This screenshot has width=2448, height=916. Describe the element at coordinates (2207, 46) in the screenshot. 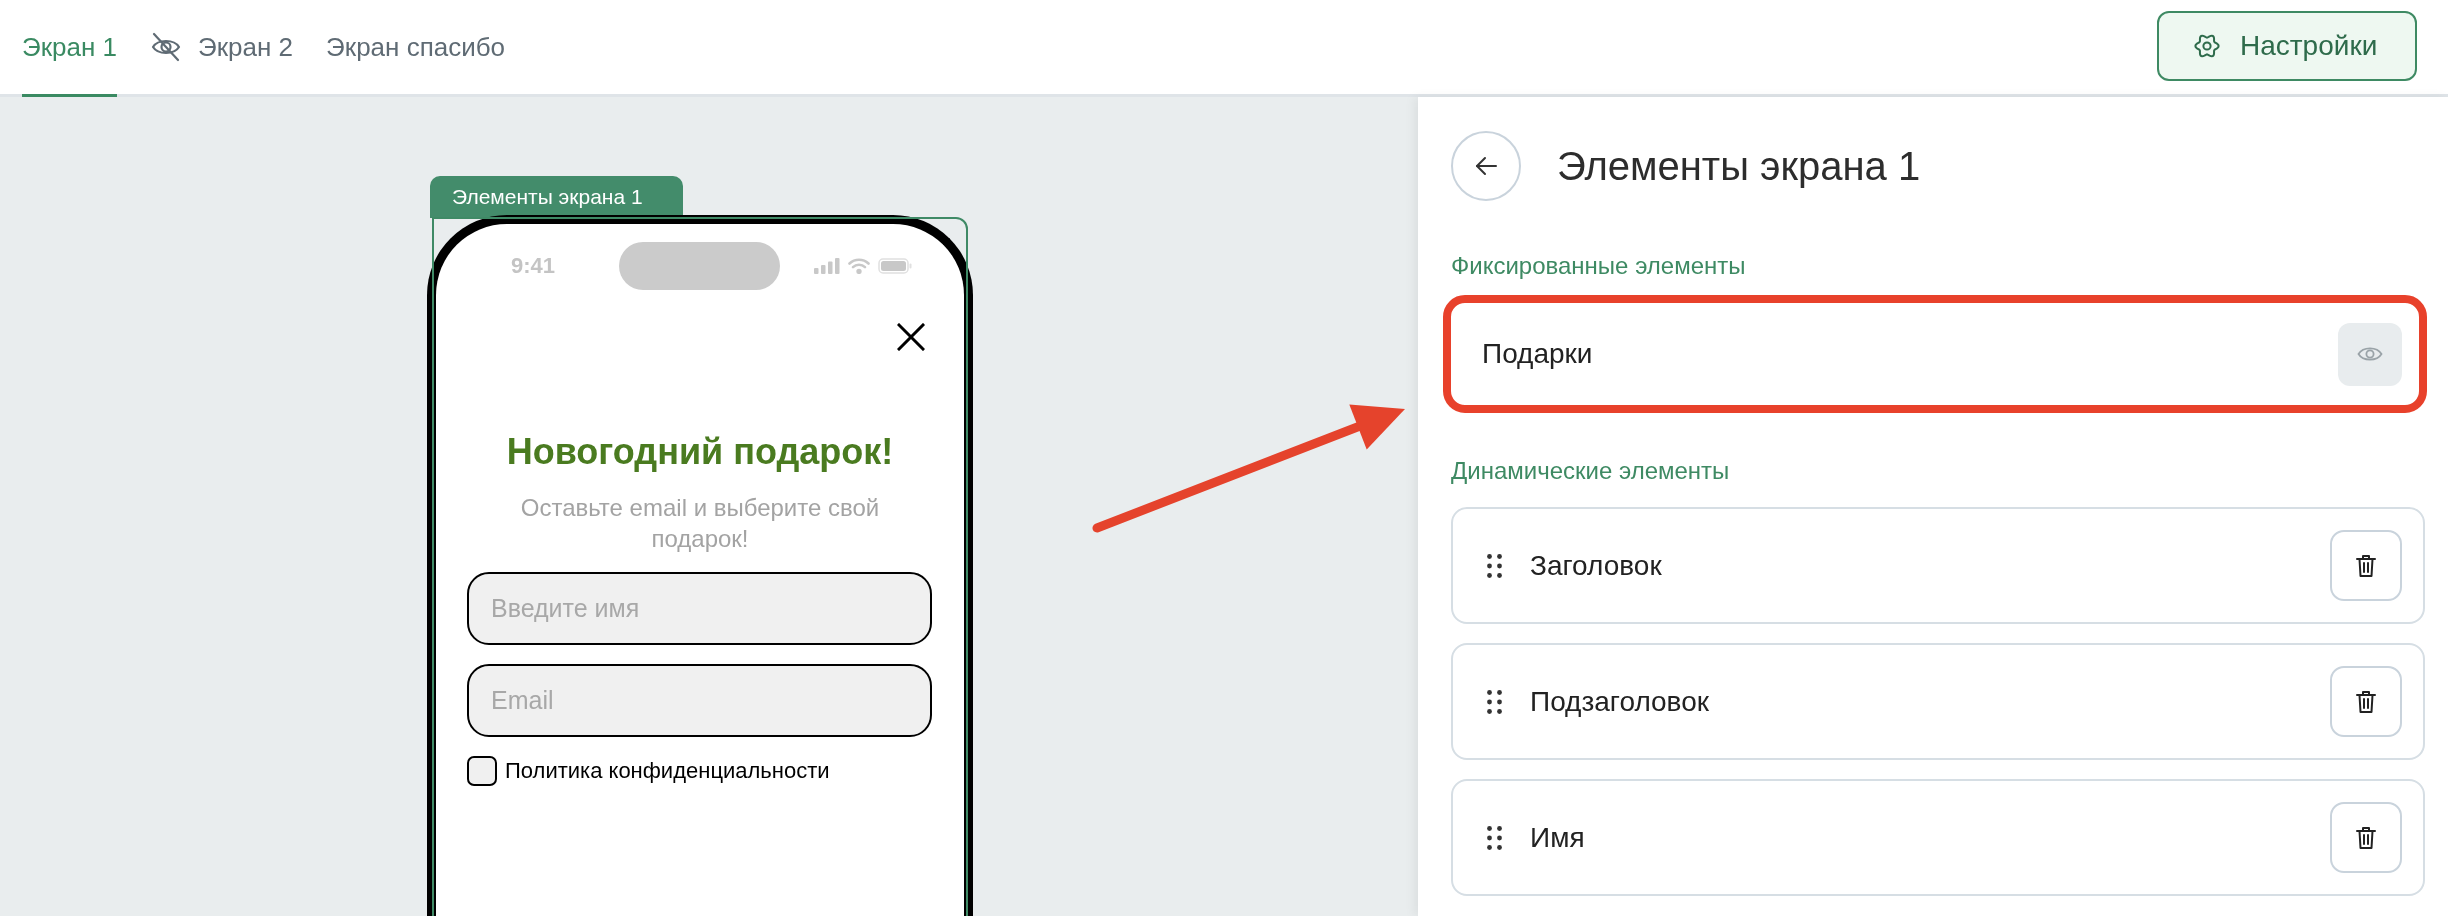

I see `settings-icon` at that location.